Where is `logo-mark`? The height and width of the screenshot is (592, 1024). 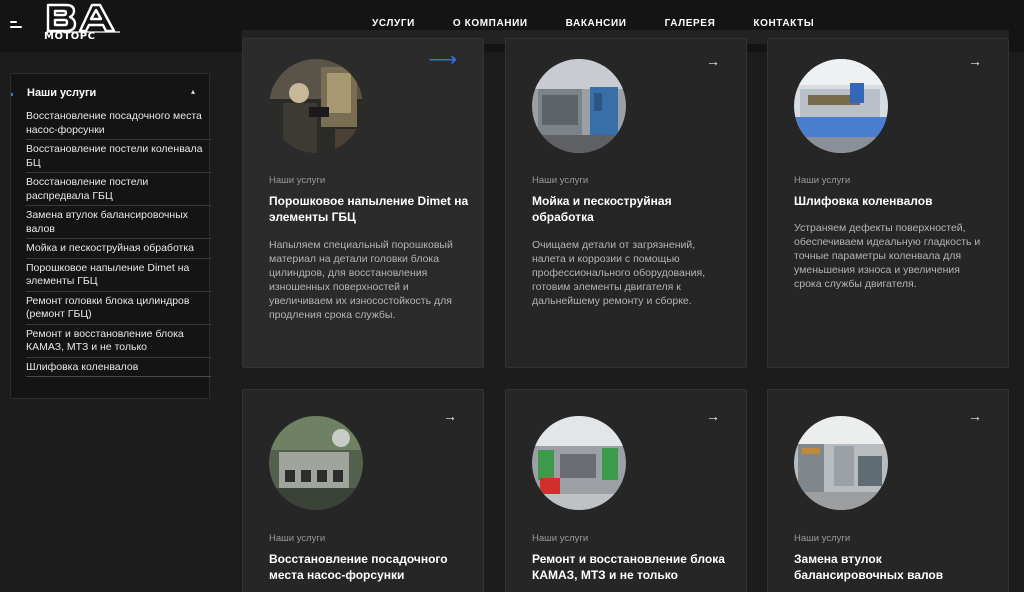 logo-mark is located at coordinates (83, 18).